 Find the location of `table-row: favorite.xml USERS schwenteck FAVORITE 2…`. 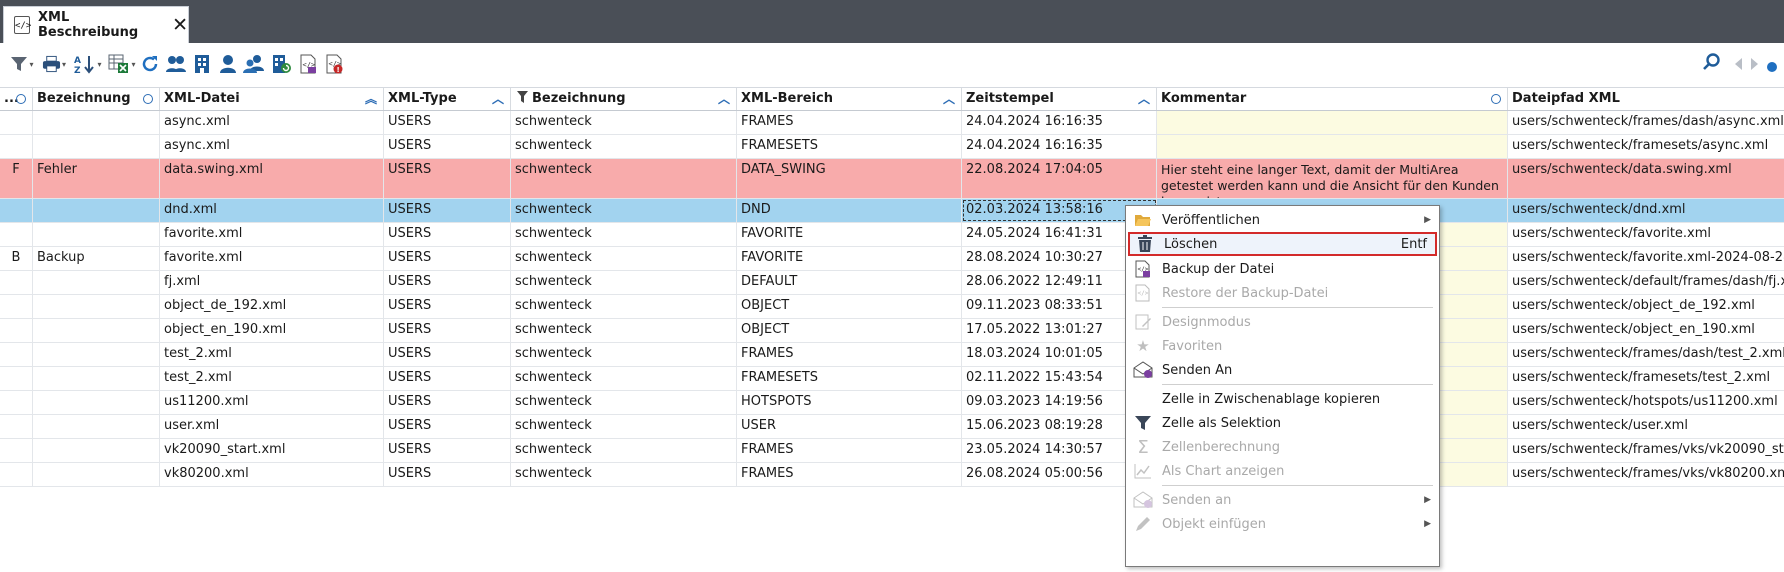

table-row: favorite.xml USERS schwenteck FAVORITE 2… is located at coordinates (892, 235).